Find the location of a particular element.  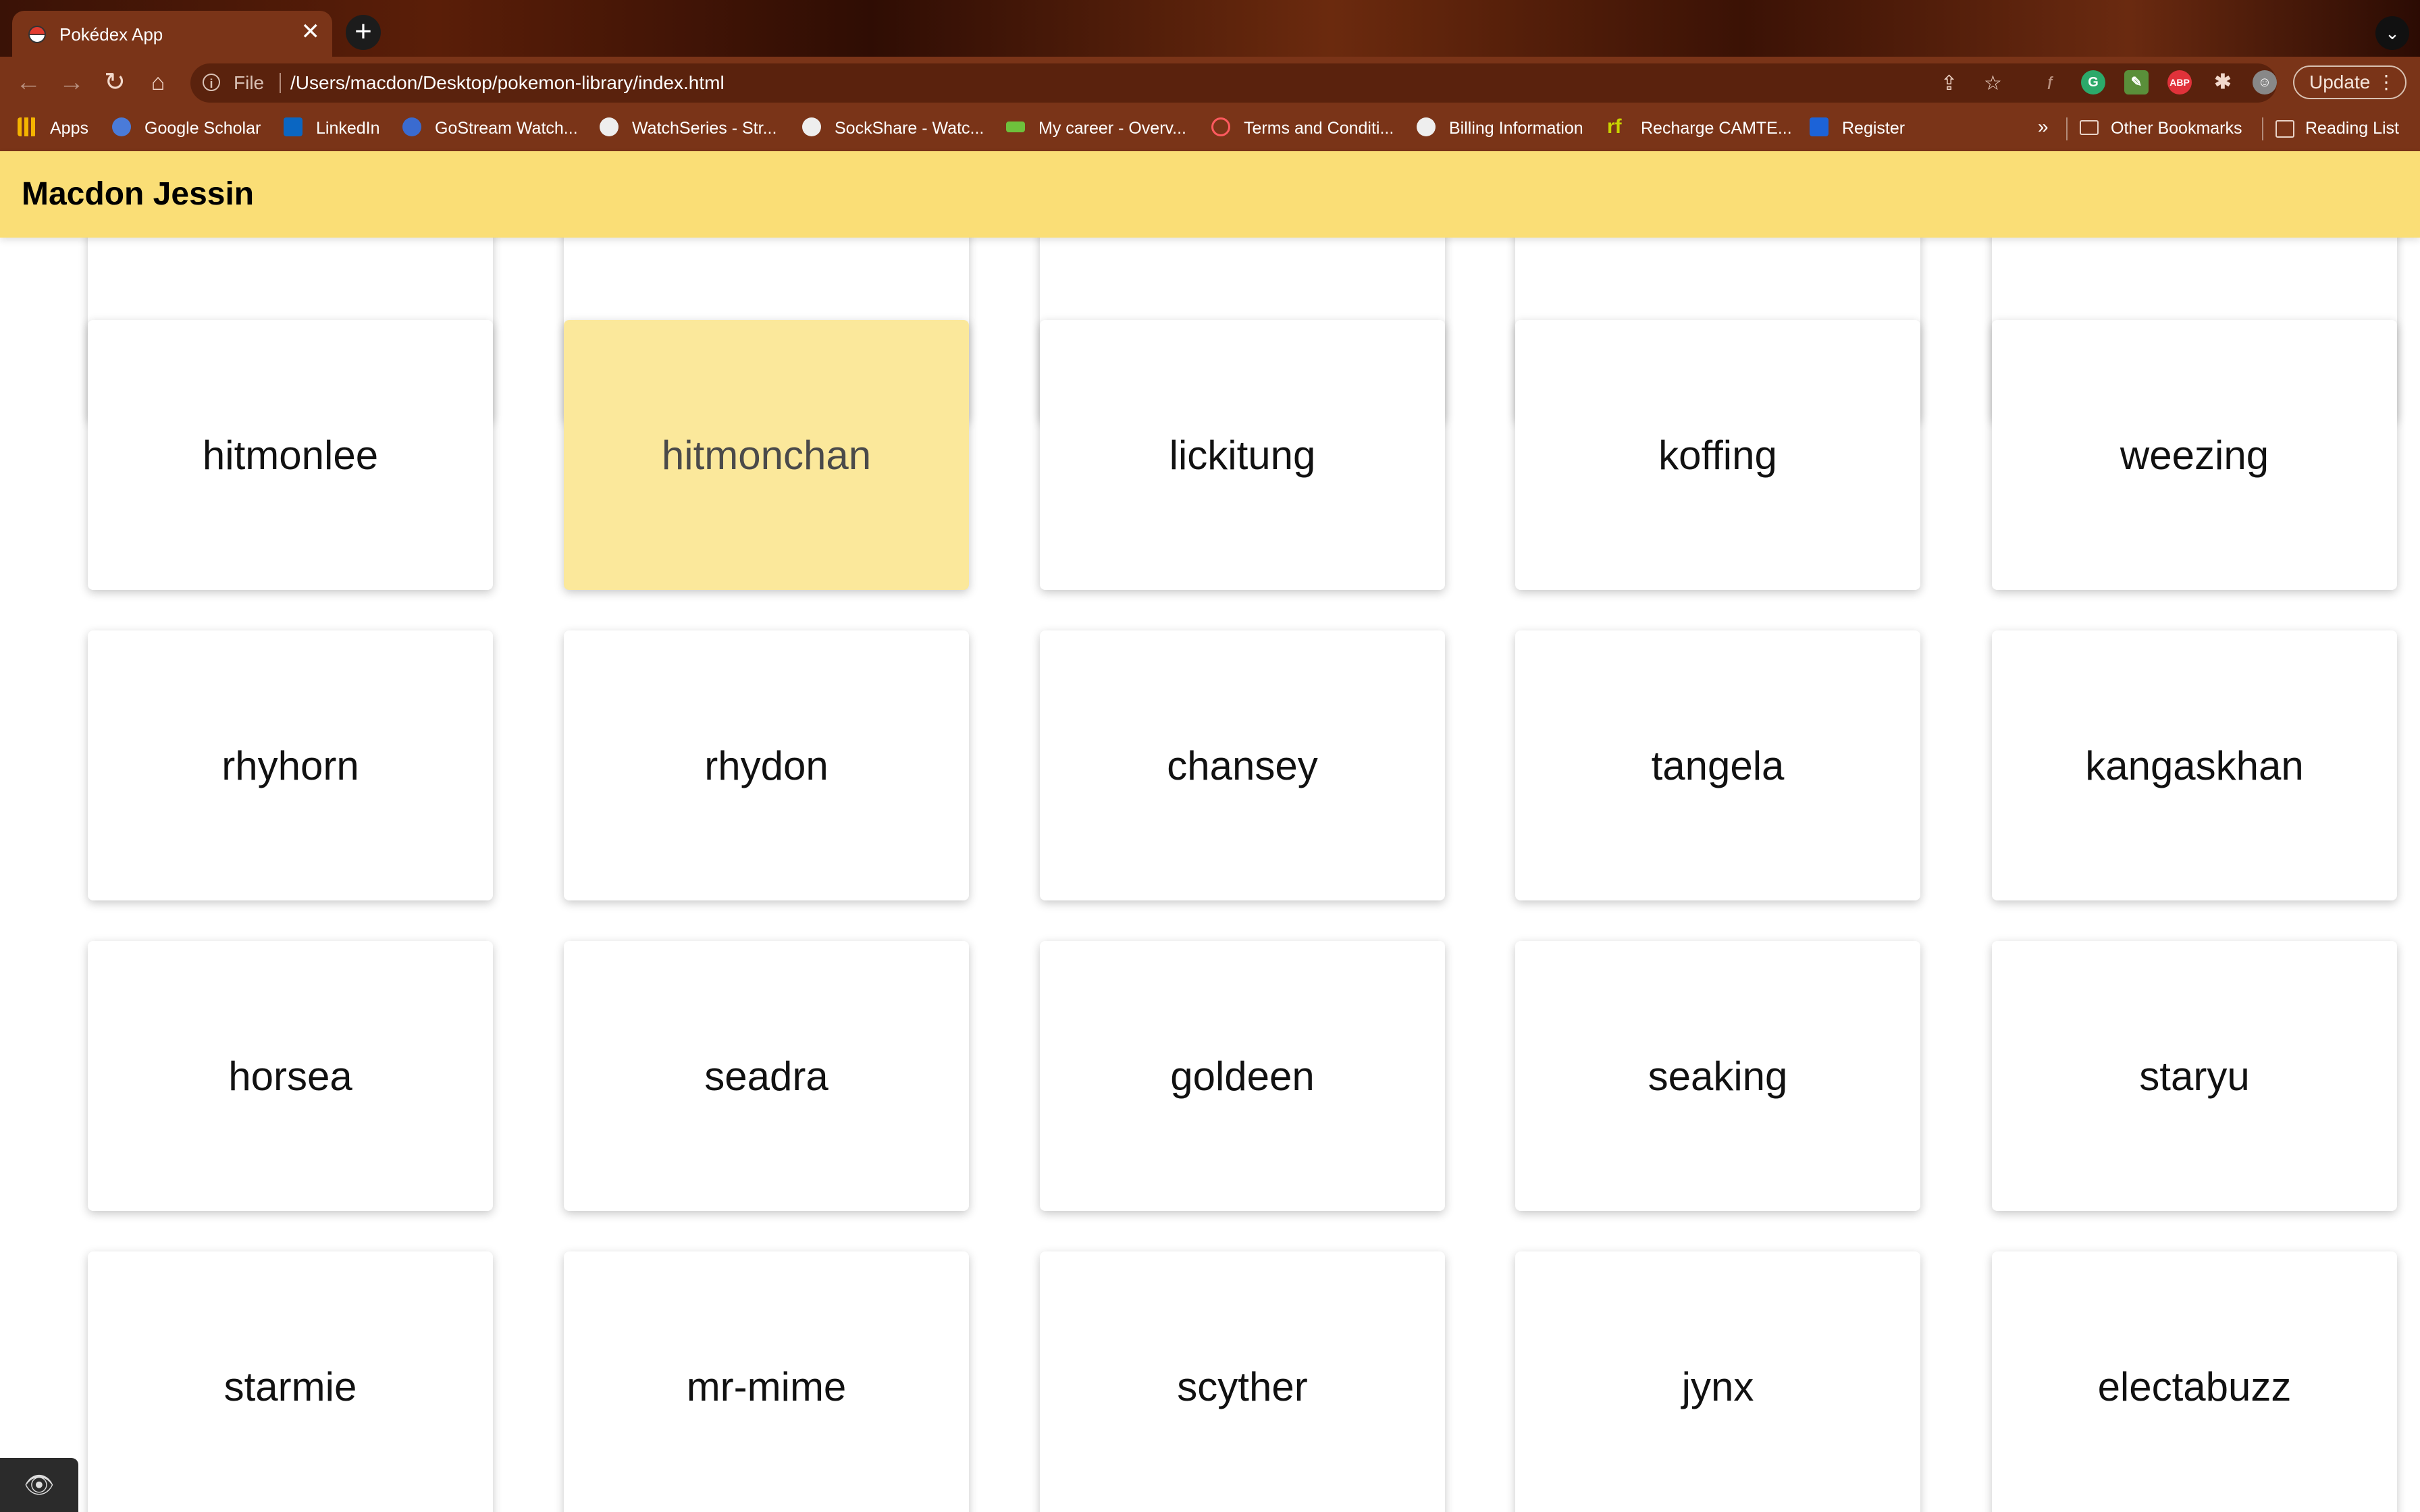

extensions-puzzle-icon: ✱ is located at coordinates (2223, 82).